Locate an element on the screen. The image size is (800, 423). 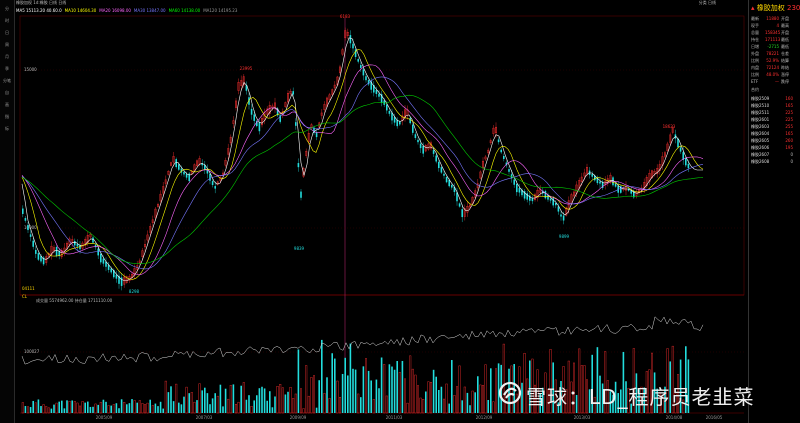
contract-row: 橡胶2605 260 is located at coordinates (775, 140).